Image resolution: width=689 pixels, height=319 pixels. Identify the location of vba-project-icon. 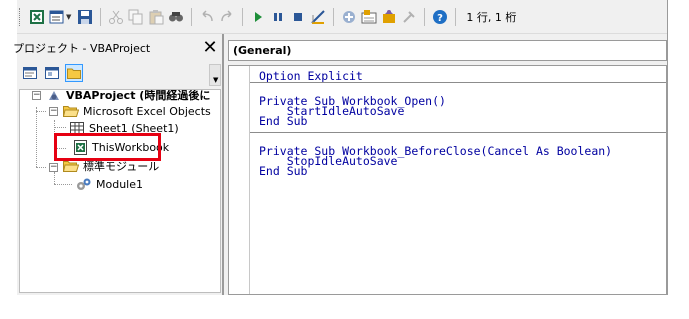
(54, 96).